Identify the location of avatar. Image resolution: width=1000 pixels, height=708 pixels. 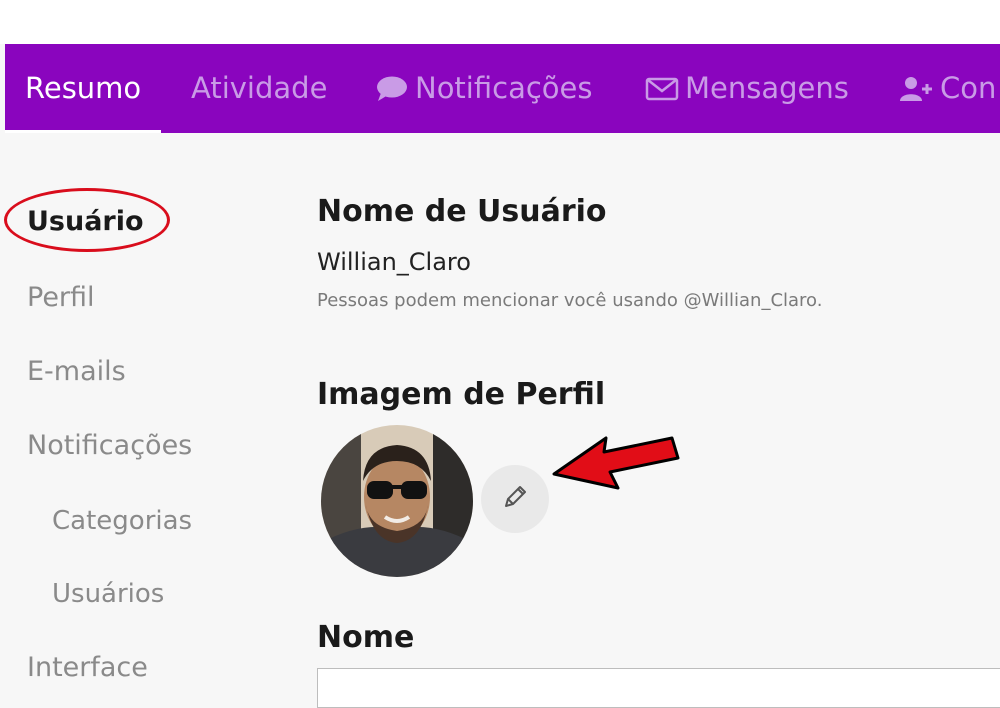
(397, 501).